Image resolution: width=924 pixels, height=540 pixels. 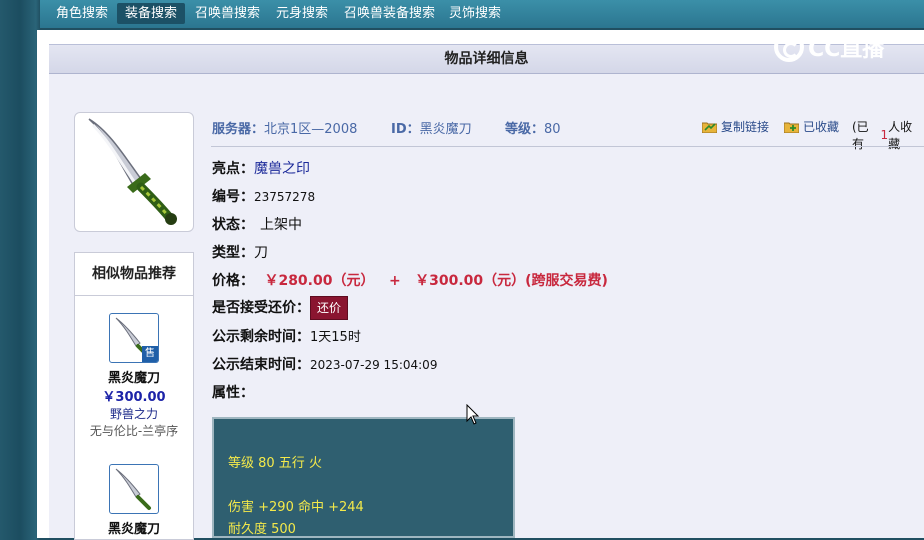 What do you see at coordinates (405, 129) in the screenshot?
I see `id-label: ID：` at bounding box center [405, 129].